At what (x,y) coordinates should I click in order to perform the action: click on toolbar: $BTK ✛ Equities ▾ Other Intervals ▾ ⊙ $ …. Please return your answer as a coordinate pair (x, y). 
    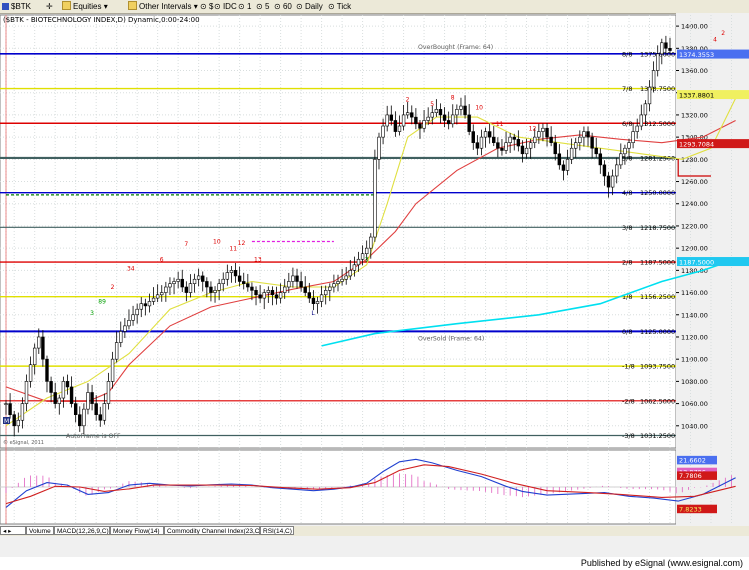
    Looking at the image, I should click on (374, 7).